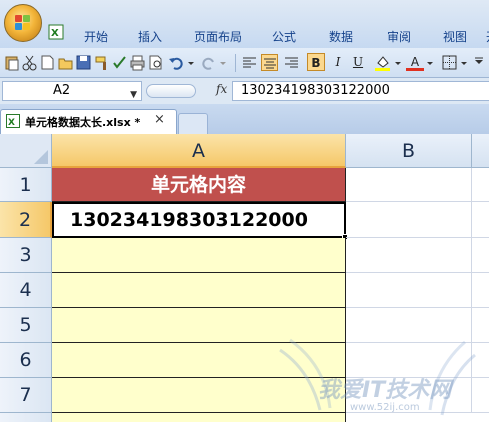 This screenshot has height=422, width=489. What do you see at coordinates (26, 360) in the screenshot?
I see `row-header-6: 6` at bounding box center [26, 360].